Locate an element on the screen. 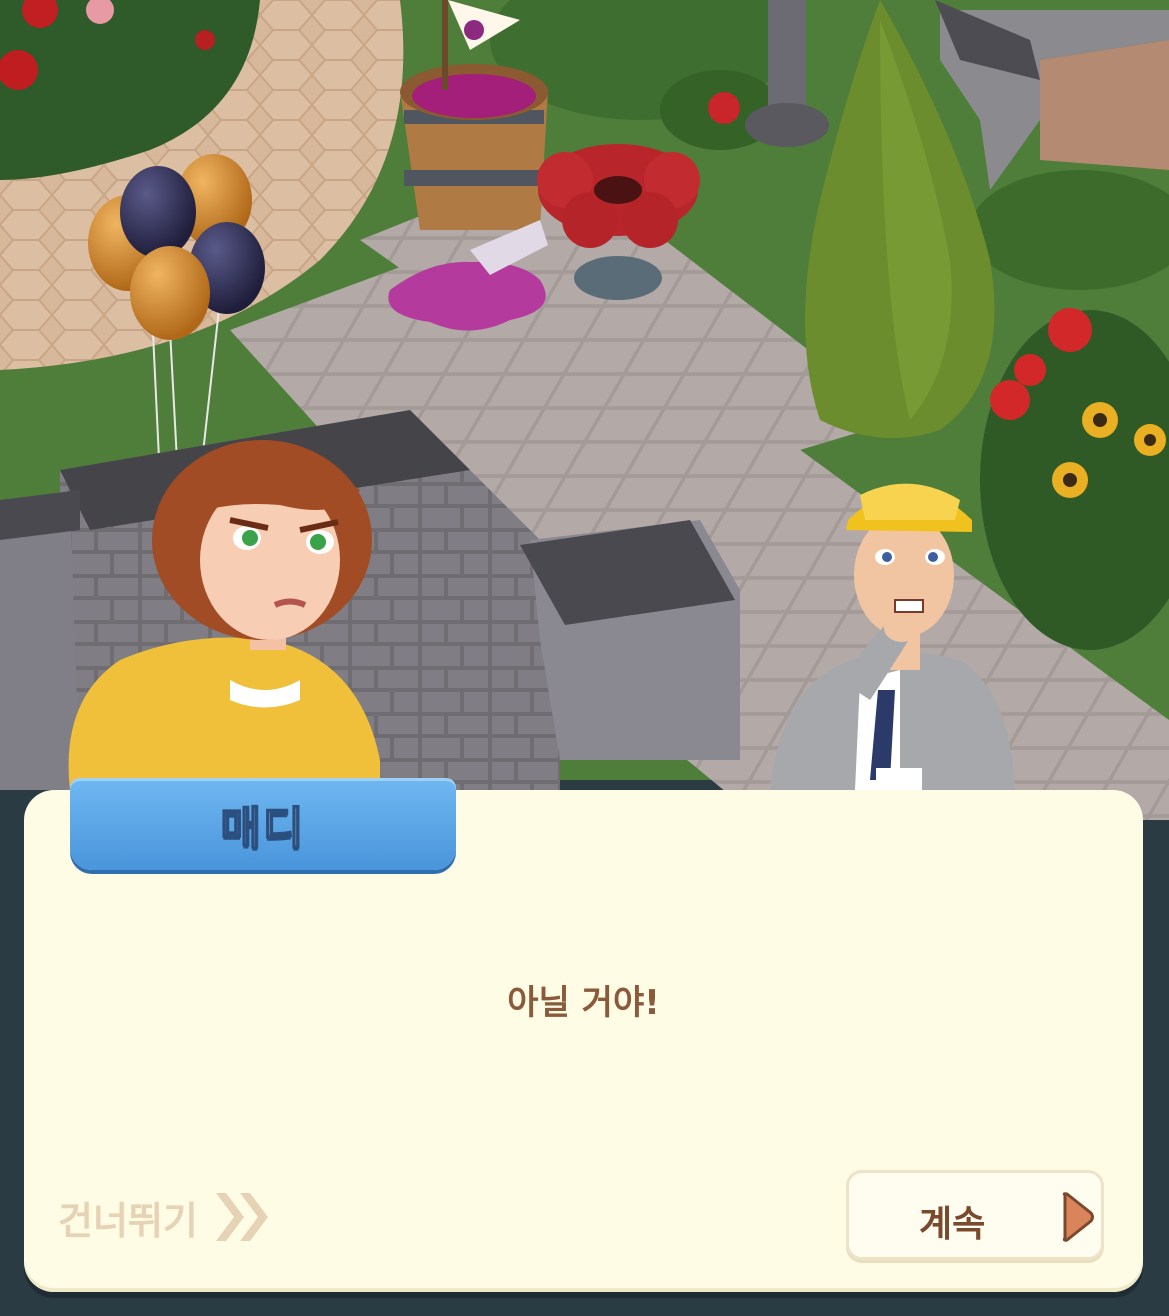 The image size is (1169, 1316). continue-button: 계속 is located at coordinates (975, 1215).